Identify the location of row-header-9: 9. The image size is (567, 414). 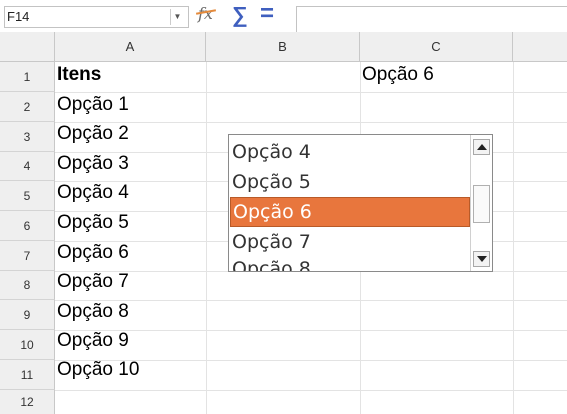
(27, 315).